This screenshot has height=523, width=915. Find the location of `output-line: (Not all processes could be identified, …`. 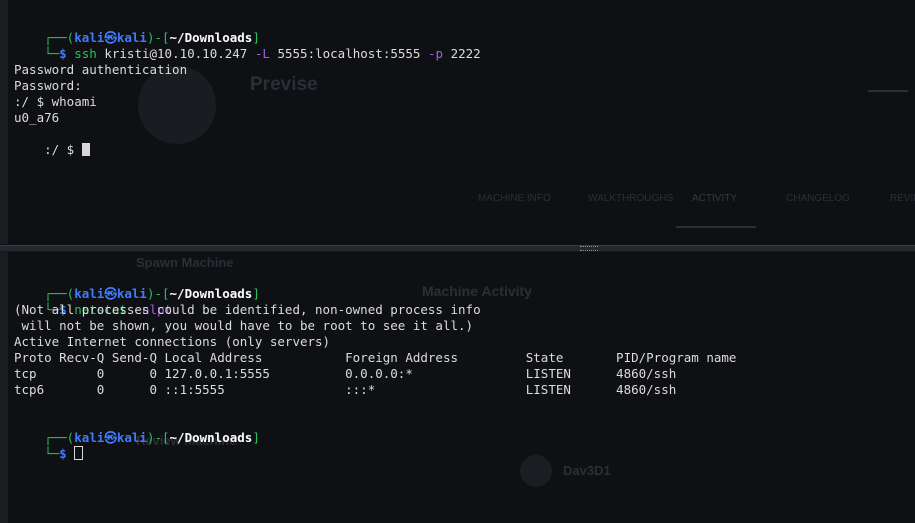

output-line: (Not all processes could be identified, … is located at coordinates (247, 309).